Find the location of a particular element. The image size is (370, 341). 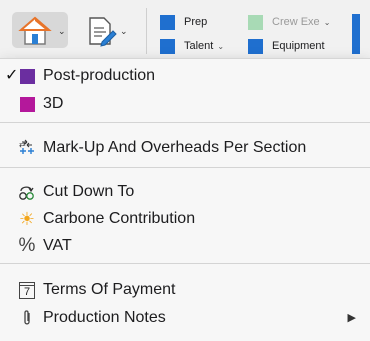

menu-item-label: VAT is located at coordinates (57, 245).